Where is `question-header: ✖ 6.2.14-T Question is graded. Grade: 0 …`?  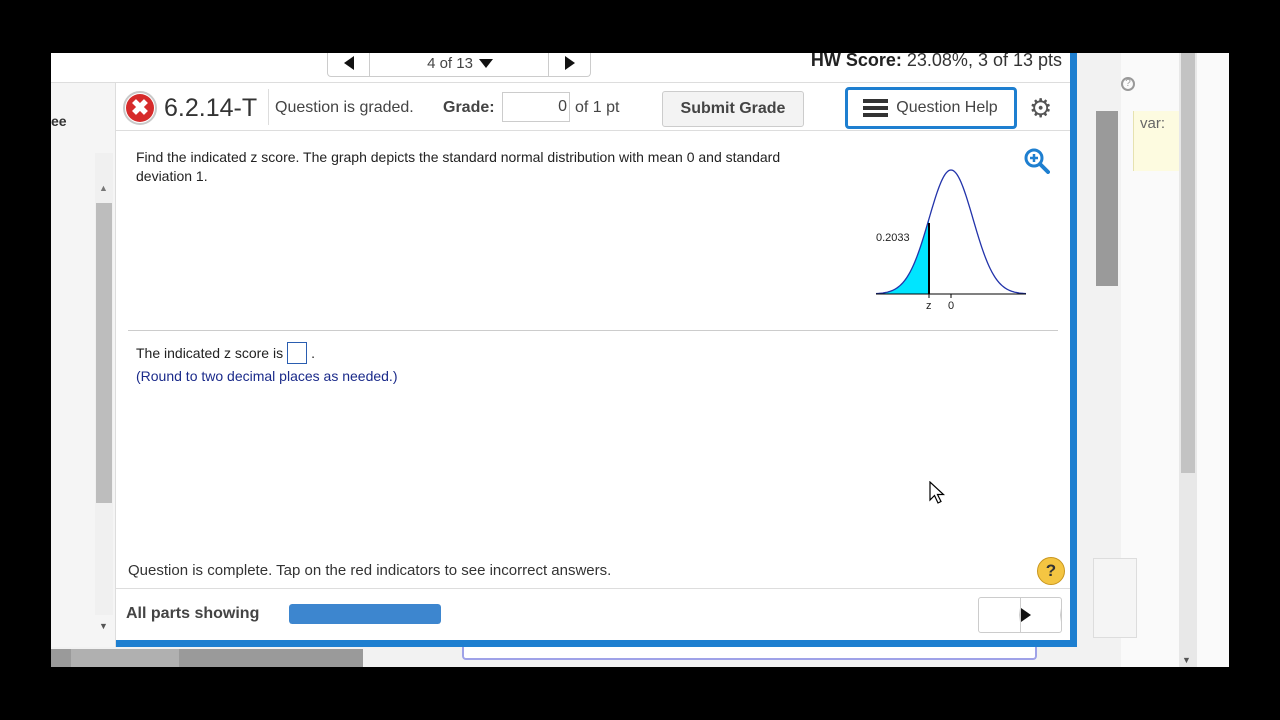 question-header: ✖ 6.2.14-T Question is graded. Grade: 0 … is located at coordinates (593, 107).